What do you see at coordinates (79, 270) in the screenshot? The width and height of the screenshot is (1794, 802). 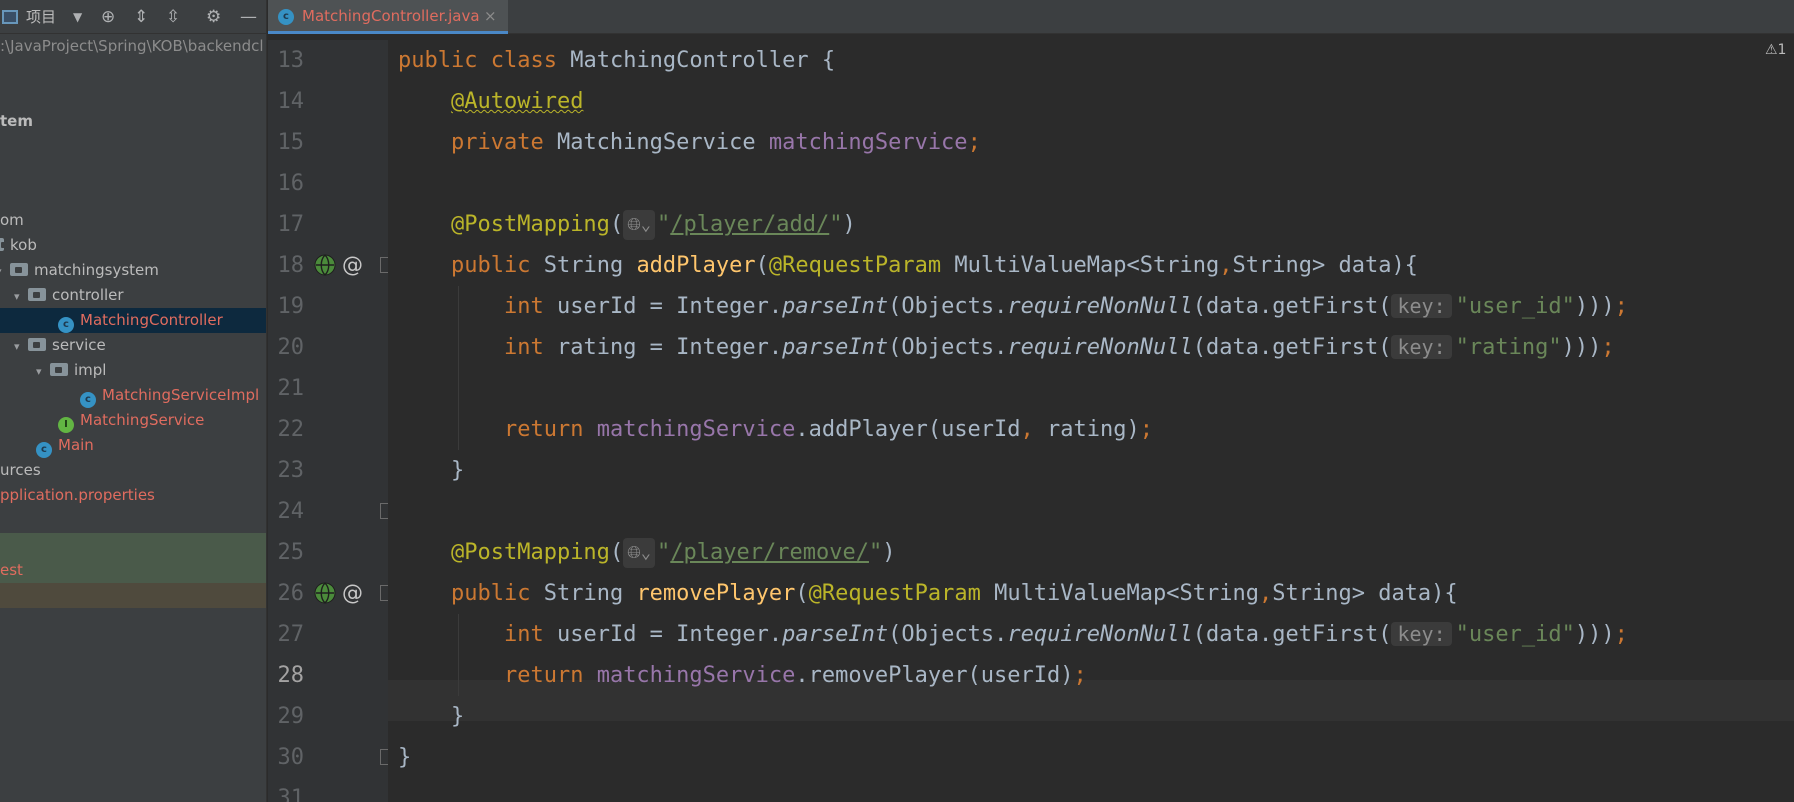 I see `tree-item-matchingsystem: ▾matchingsystem` at bounding box center [79, 270].